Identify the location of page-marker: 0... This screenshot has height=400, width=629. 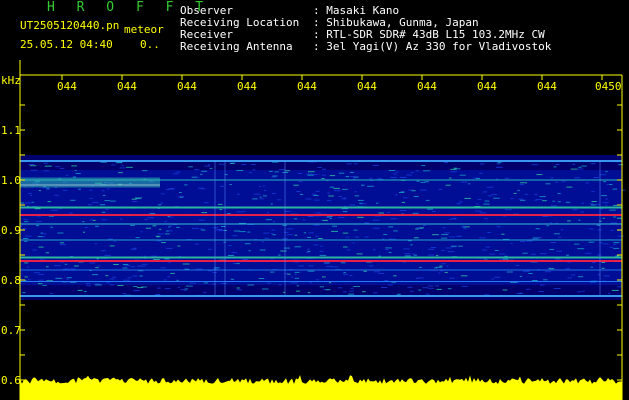
(150, 44).